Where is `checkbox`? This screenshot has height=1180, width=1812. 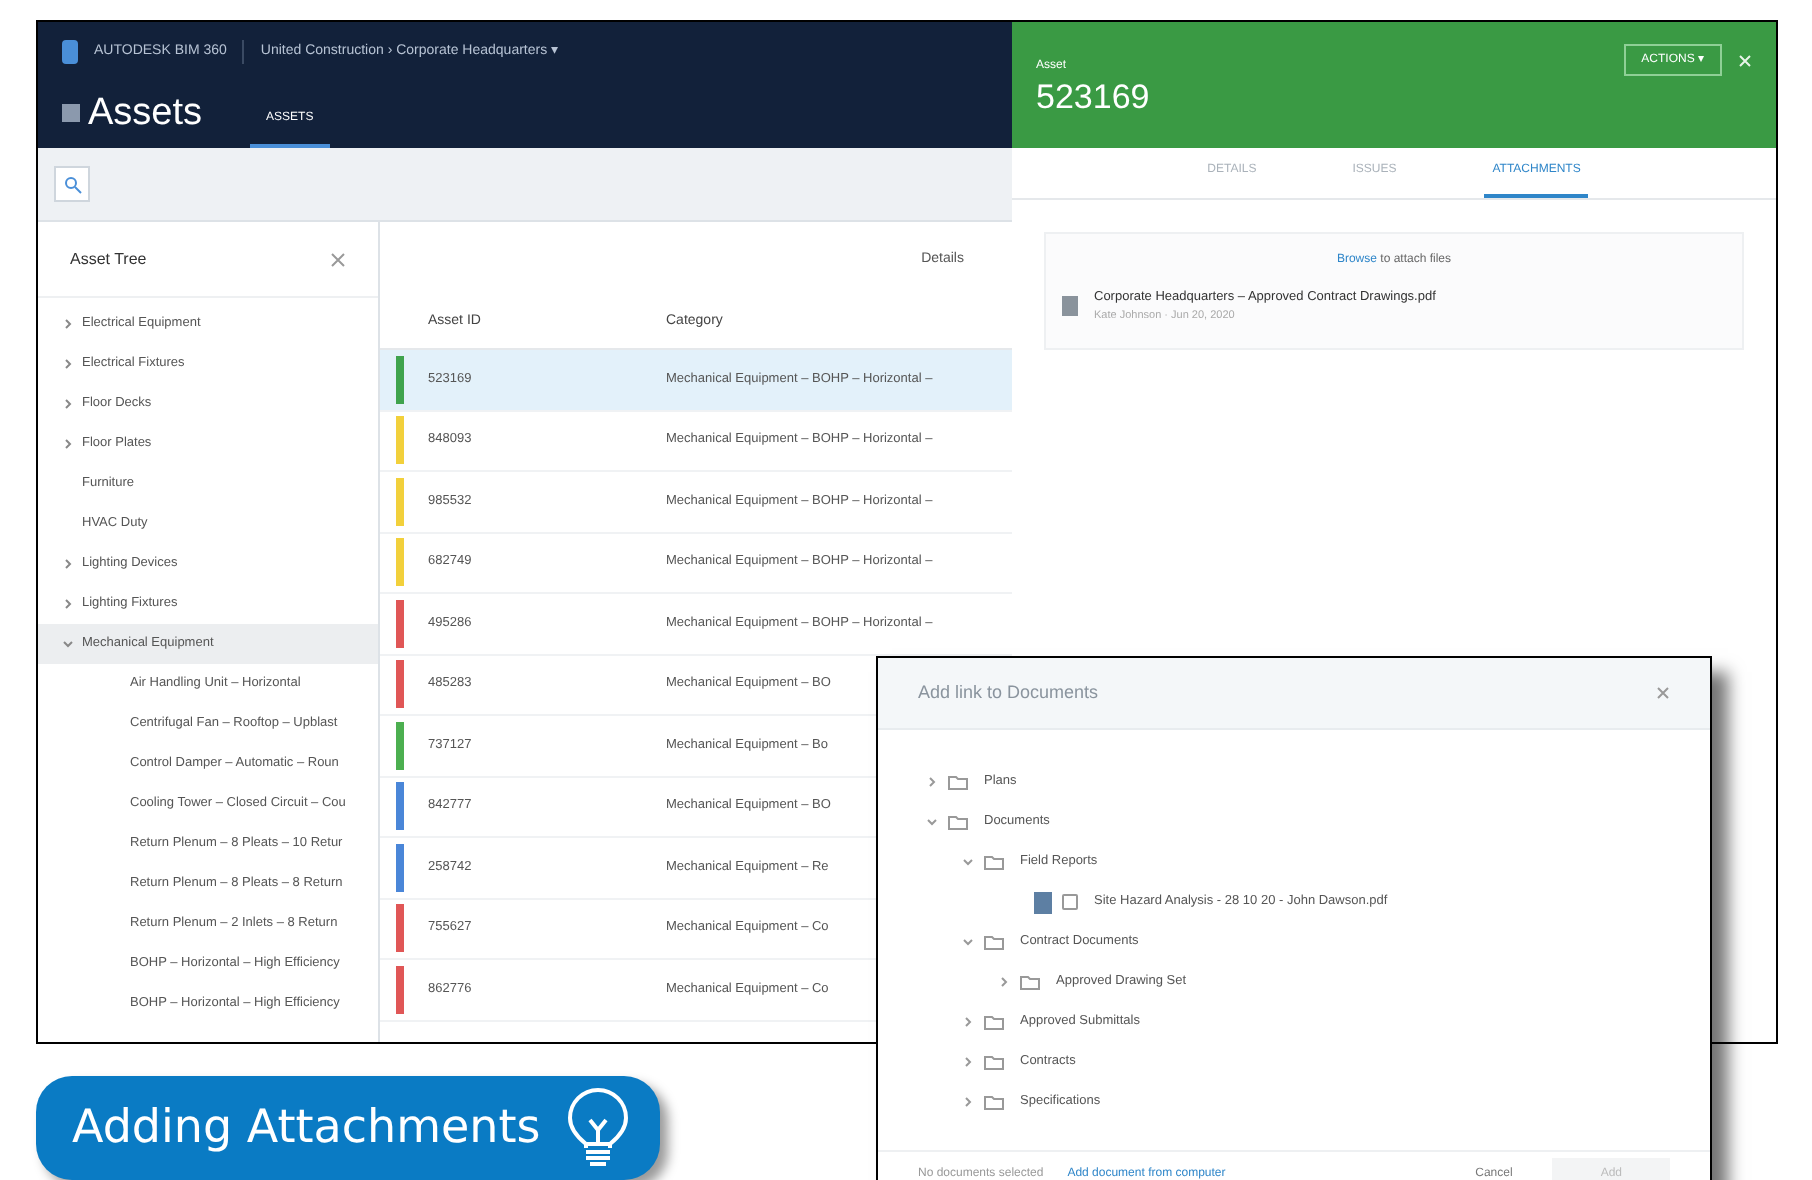
checkbox is located at coordinates (1070, 902).